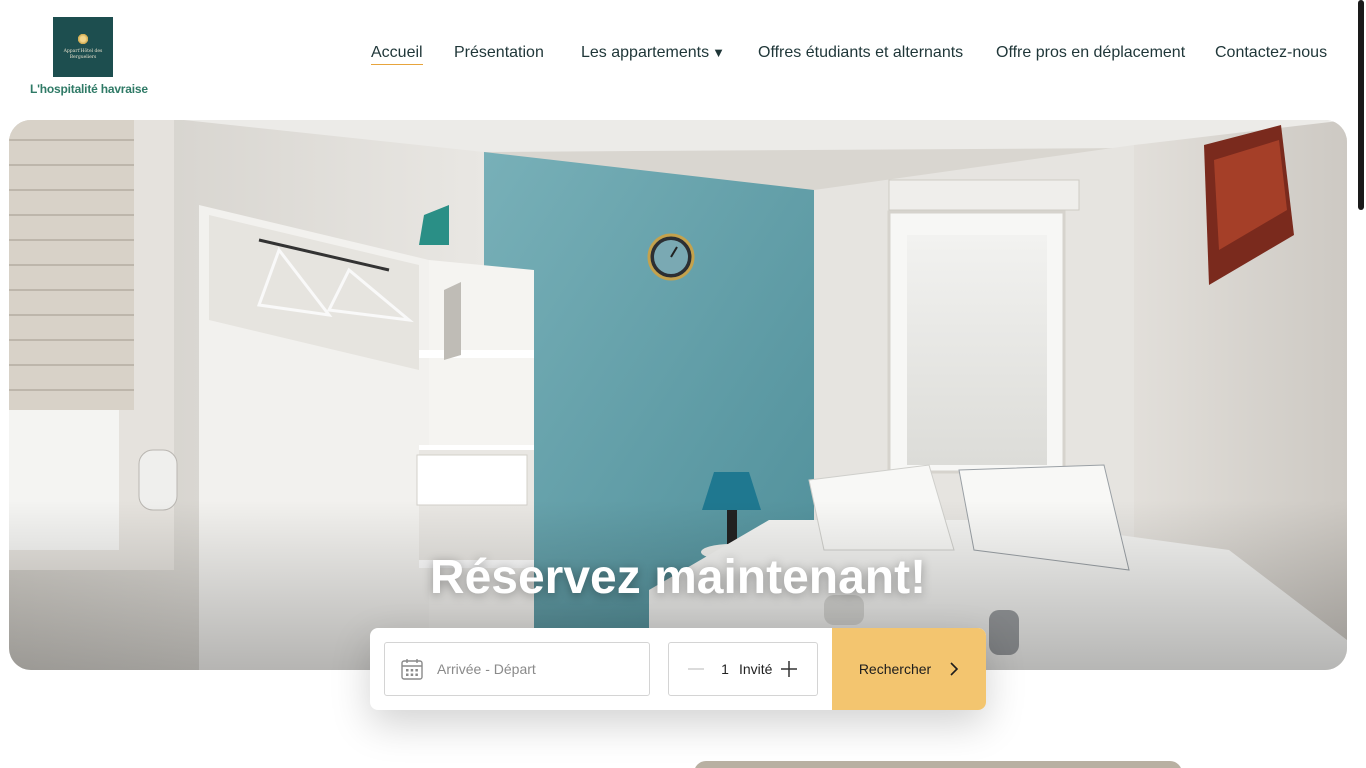 The height and width of the screenshot is (768, 1366). I want to click on increase-guests-button, so click(789, 669).